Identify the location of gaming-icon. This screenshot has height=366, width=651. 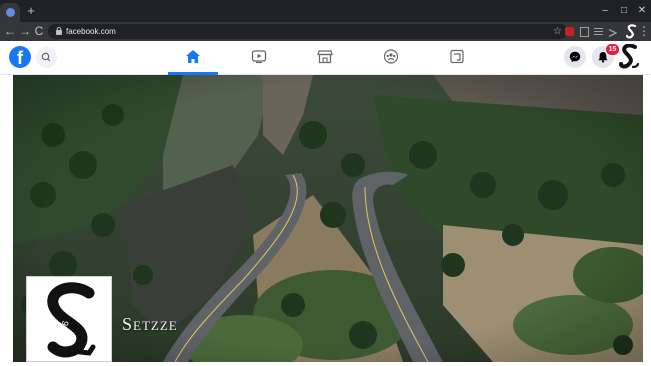
(457, 56).